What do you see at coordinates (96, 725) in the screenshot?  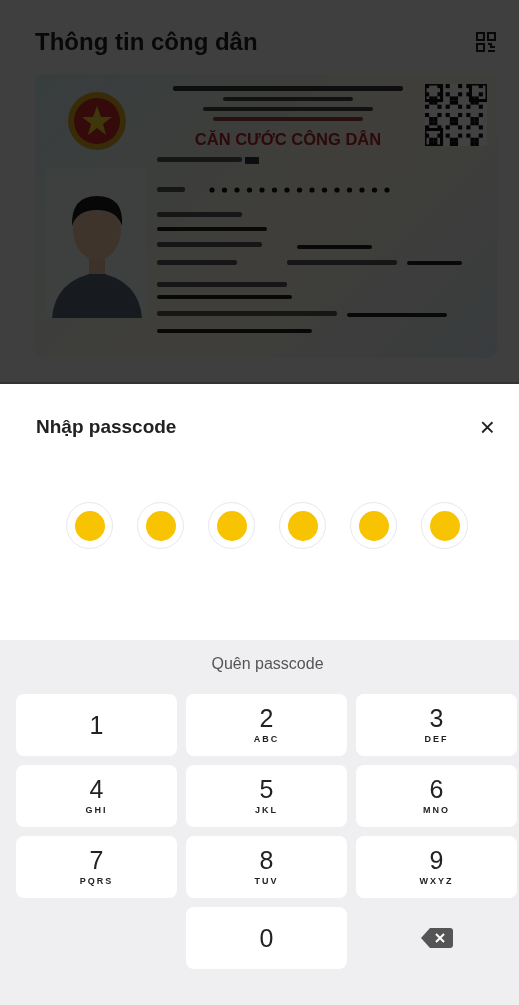 I see `keypad-key: 1` at bounding box center [96, 725].